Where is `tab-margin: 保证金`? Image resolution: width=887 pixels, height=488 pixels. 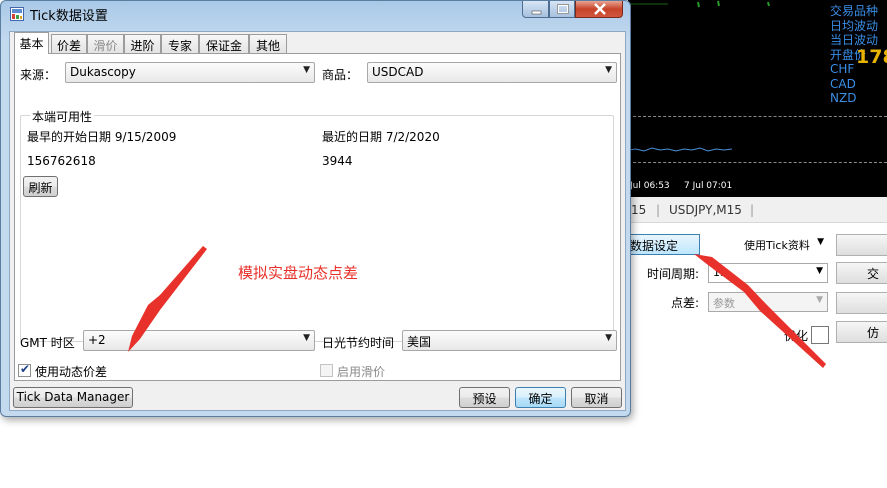 tab-margin: 保证金 is located at coordinates (224, 44).